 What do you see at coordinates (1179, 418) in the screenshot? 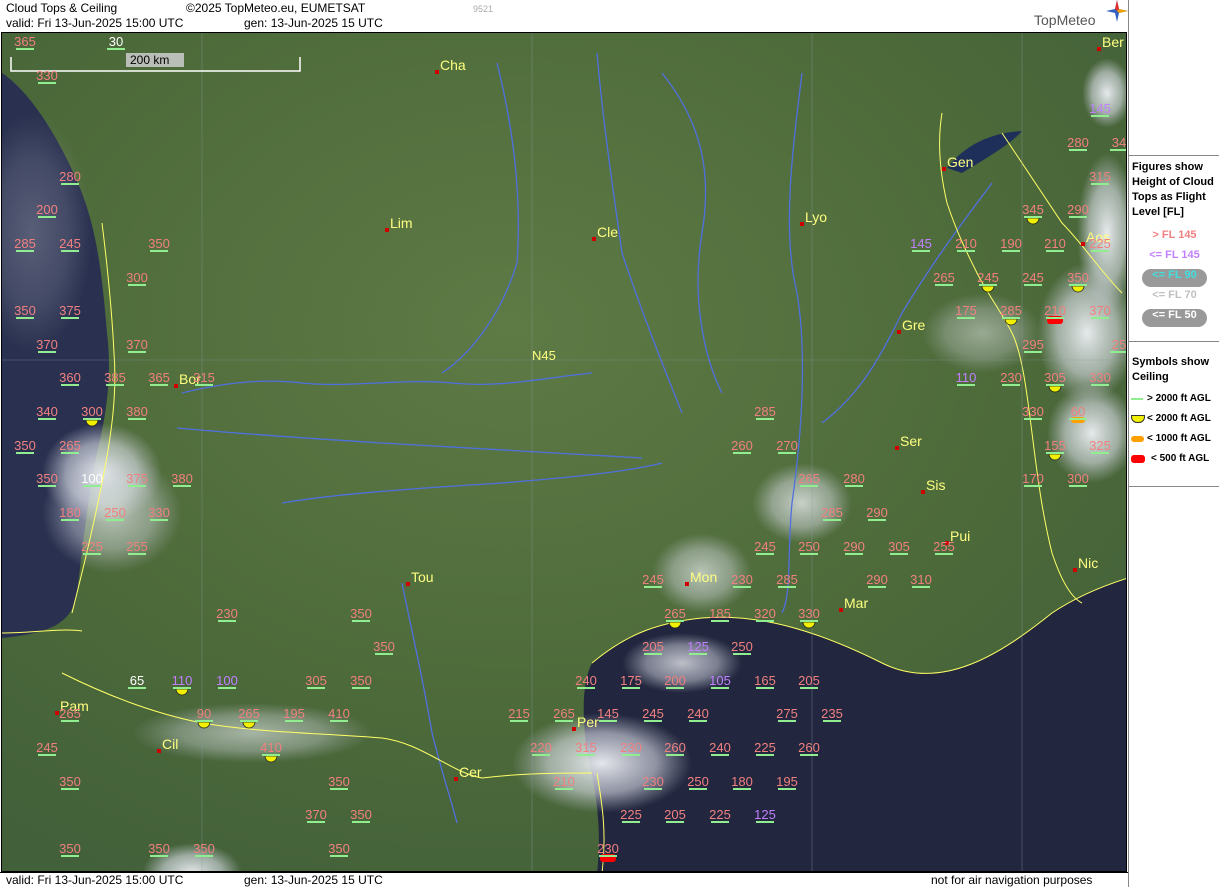
I see `legend-sym-lt2000-label: < 2000 ft AGL` at bounding box center [1179, 418].